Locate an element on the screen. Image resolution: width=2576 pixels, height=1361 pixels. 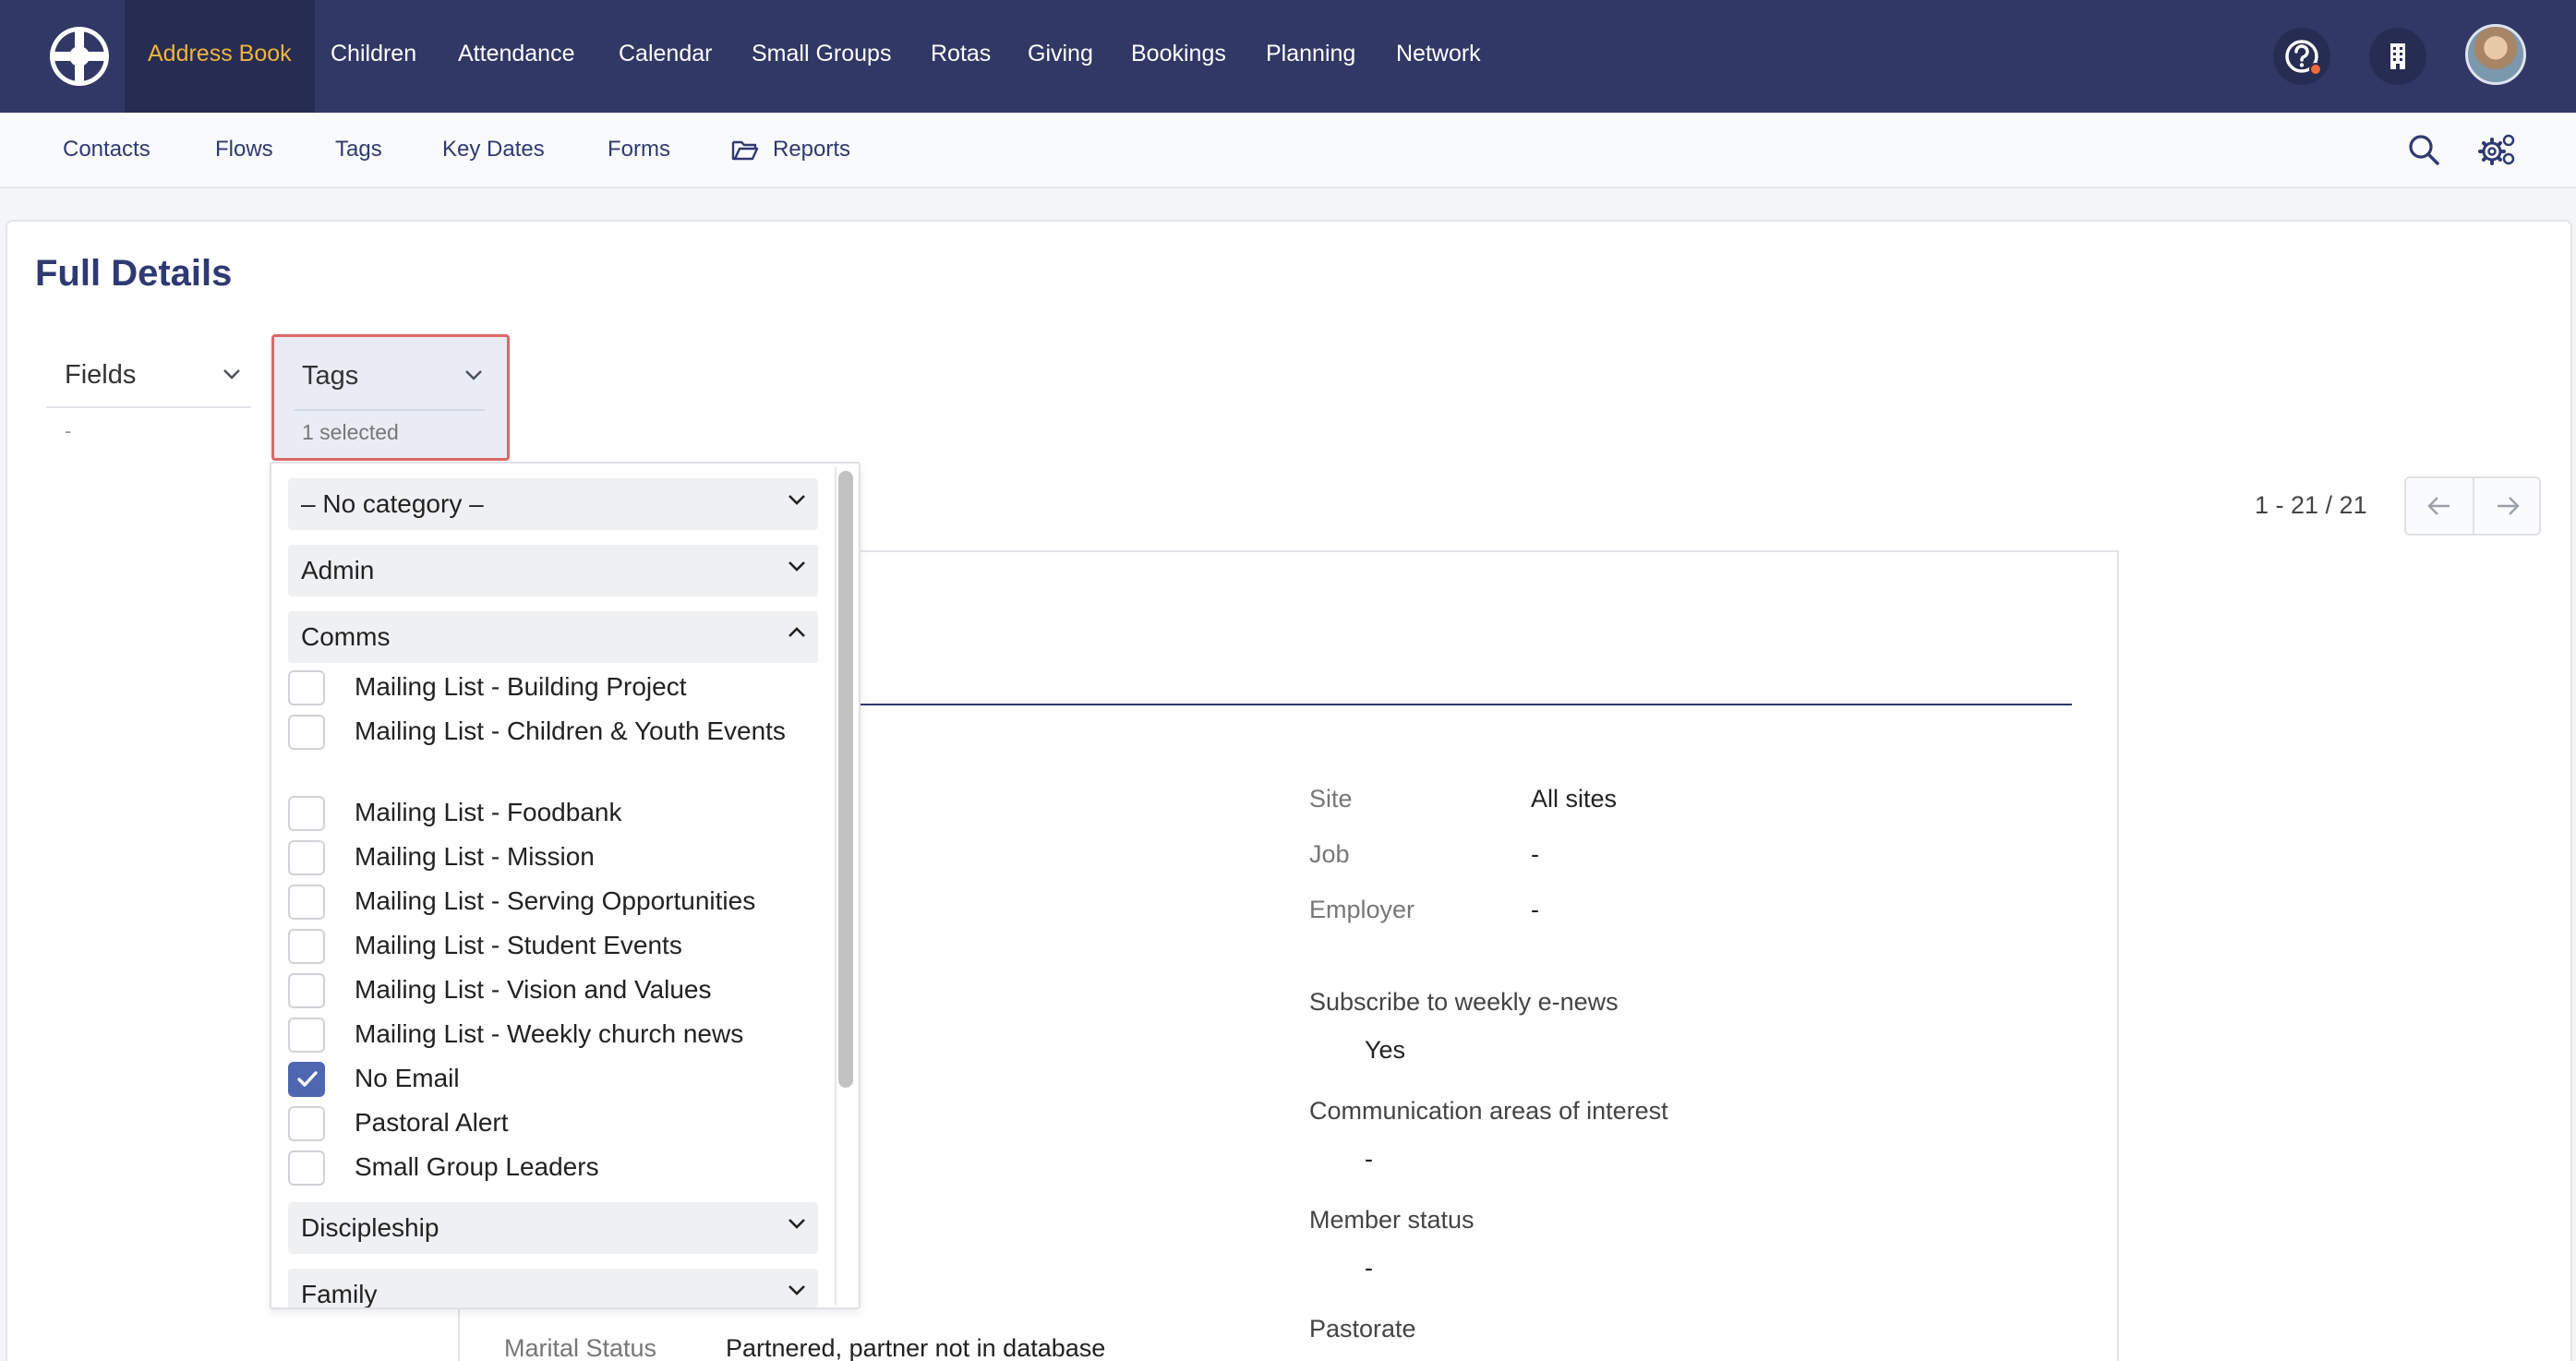
category-label: Family is located at coordinates (339, 1294).